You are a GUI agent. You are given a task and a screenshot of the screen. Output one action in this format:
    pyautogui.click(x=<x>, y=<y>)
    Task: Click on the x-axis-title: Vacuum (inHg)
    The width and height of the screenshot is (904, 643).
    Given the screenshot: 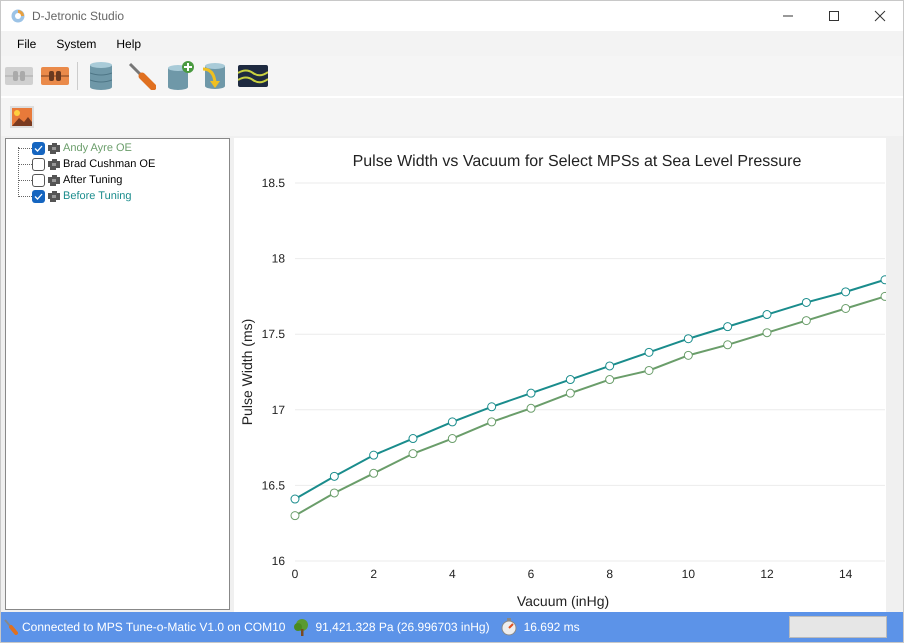 What is the action you would take?
    pyautogui.click(x=563, y=601)
    